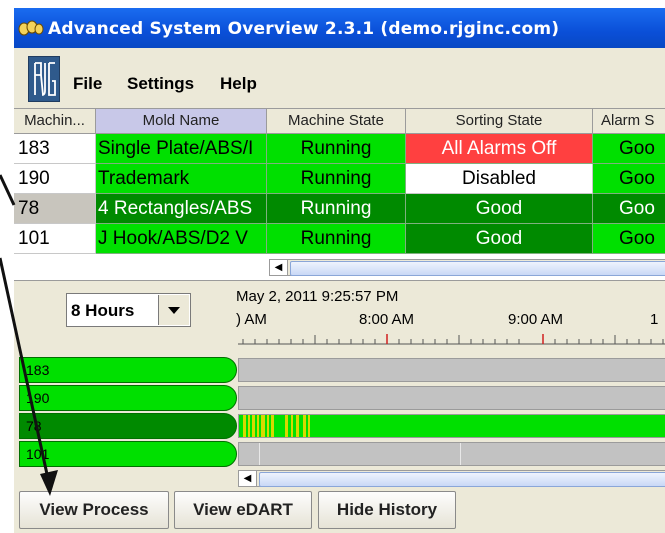 Image resolution: width=665 pixels, height=533 pixels. I want to click on table-horizontal-scrollbar: ◀, so click(467, 267).